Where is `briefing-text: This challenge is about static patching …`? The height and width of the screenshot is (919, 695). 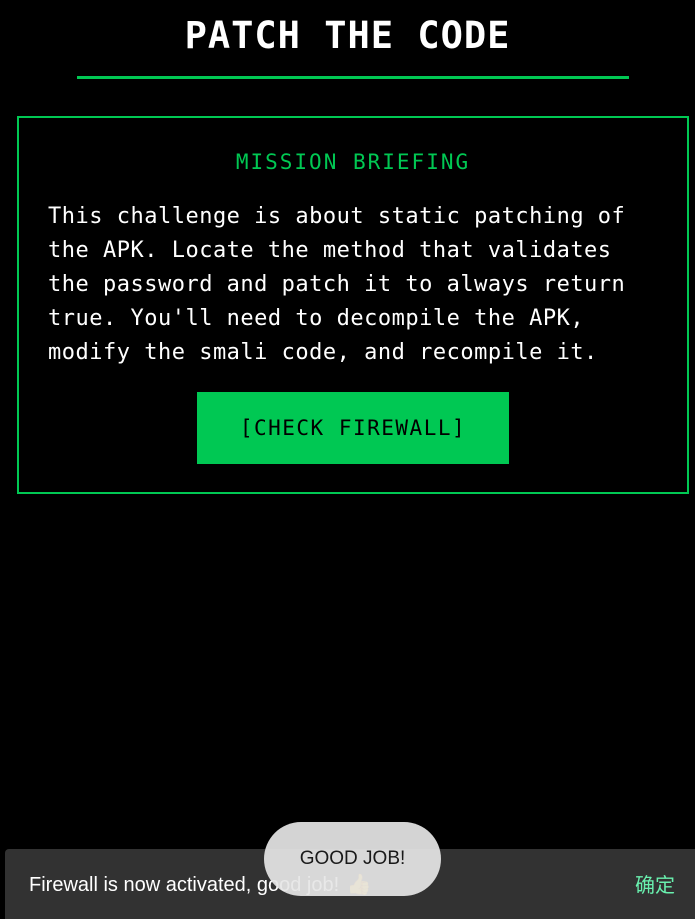
briefing-text: This challenge is about static patching … is located at coordinates (337, 284).